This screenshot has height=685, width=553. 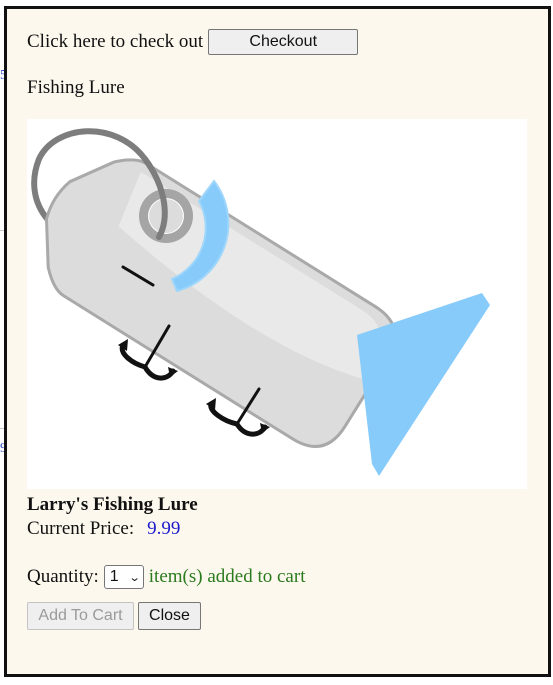 What do you see at coordinates (80, 616) in the screenshot?
I see `add-to-cart-button: Add To Cart` at bounding box center [80, 616].